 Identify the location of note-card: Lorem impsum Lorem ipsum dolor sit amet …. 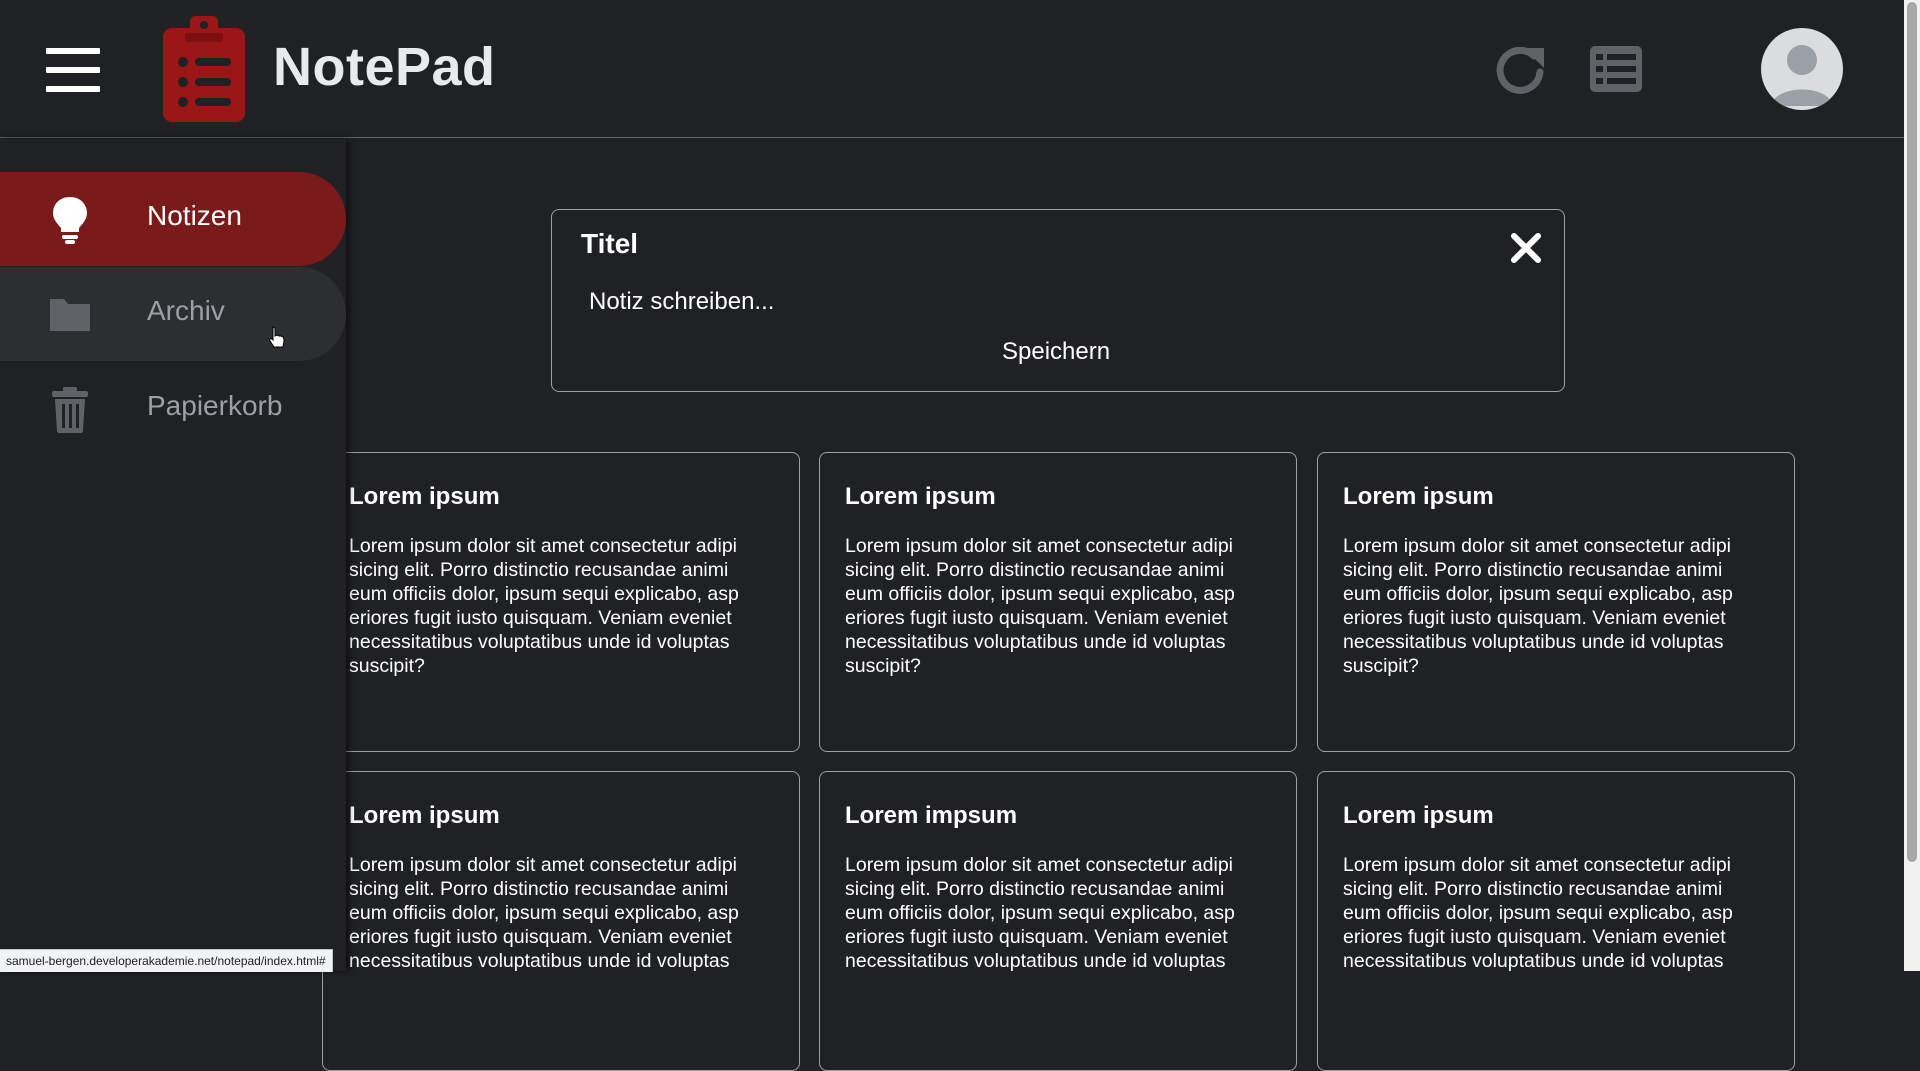
(1058, 921).